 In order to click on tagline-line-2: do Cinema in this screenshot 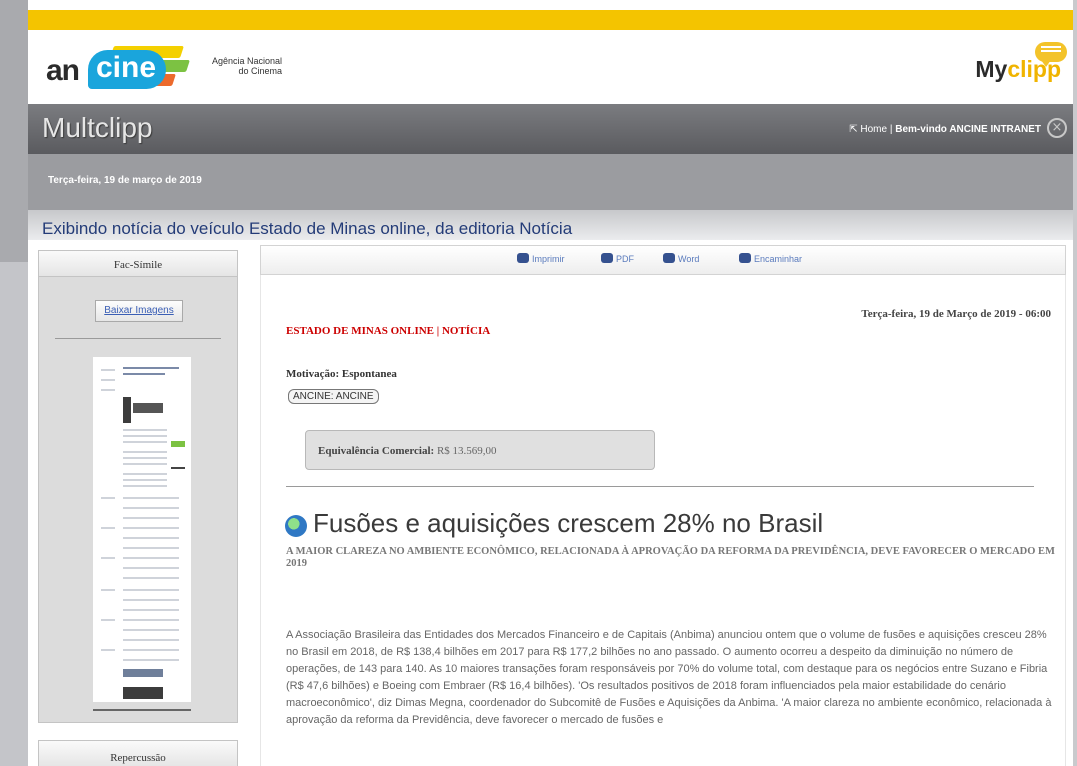, I will do `click(260, 71)`.